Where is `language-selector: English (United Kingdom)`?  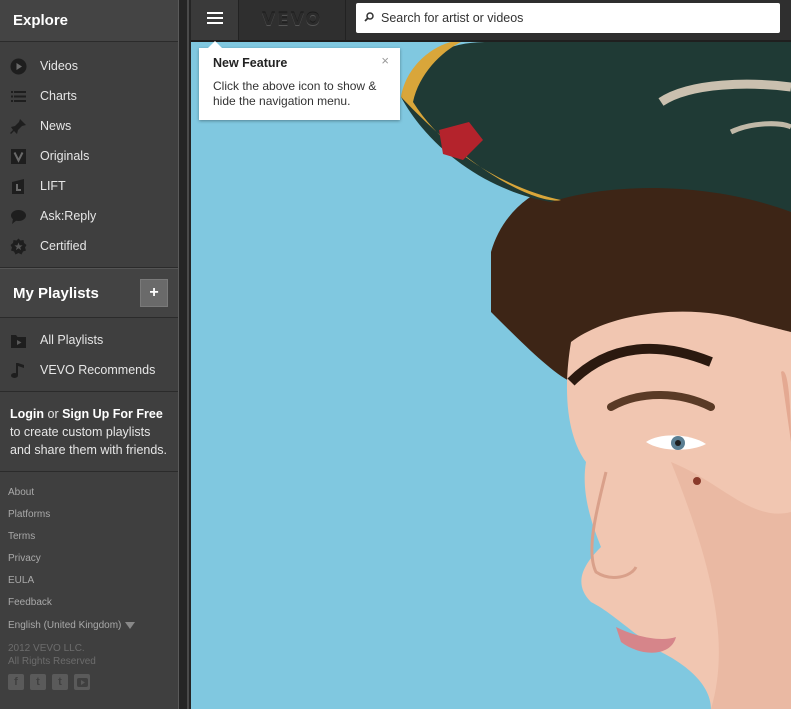 language-selector: English (United Kingdom) is located at coordinates (89, 626).